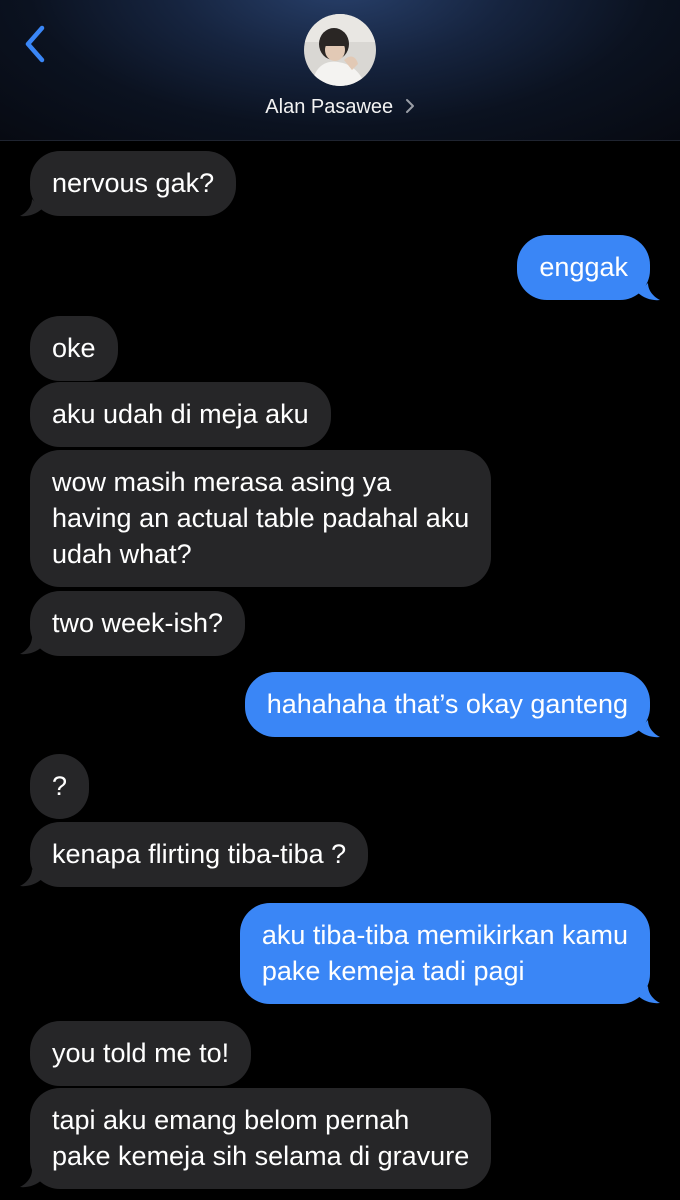  I want to click on incoming-message: oke, so click(74, 348).